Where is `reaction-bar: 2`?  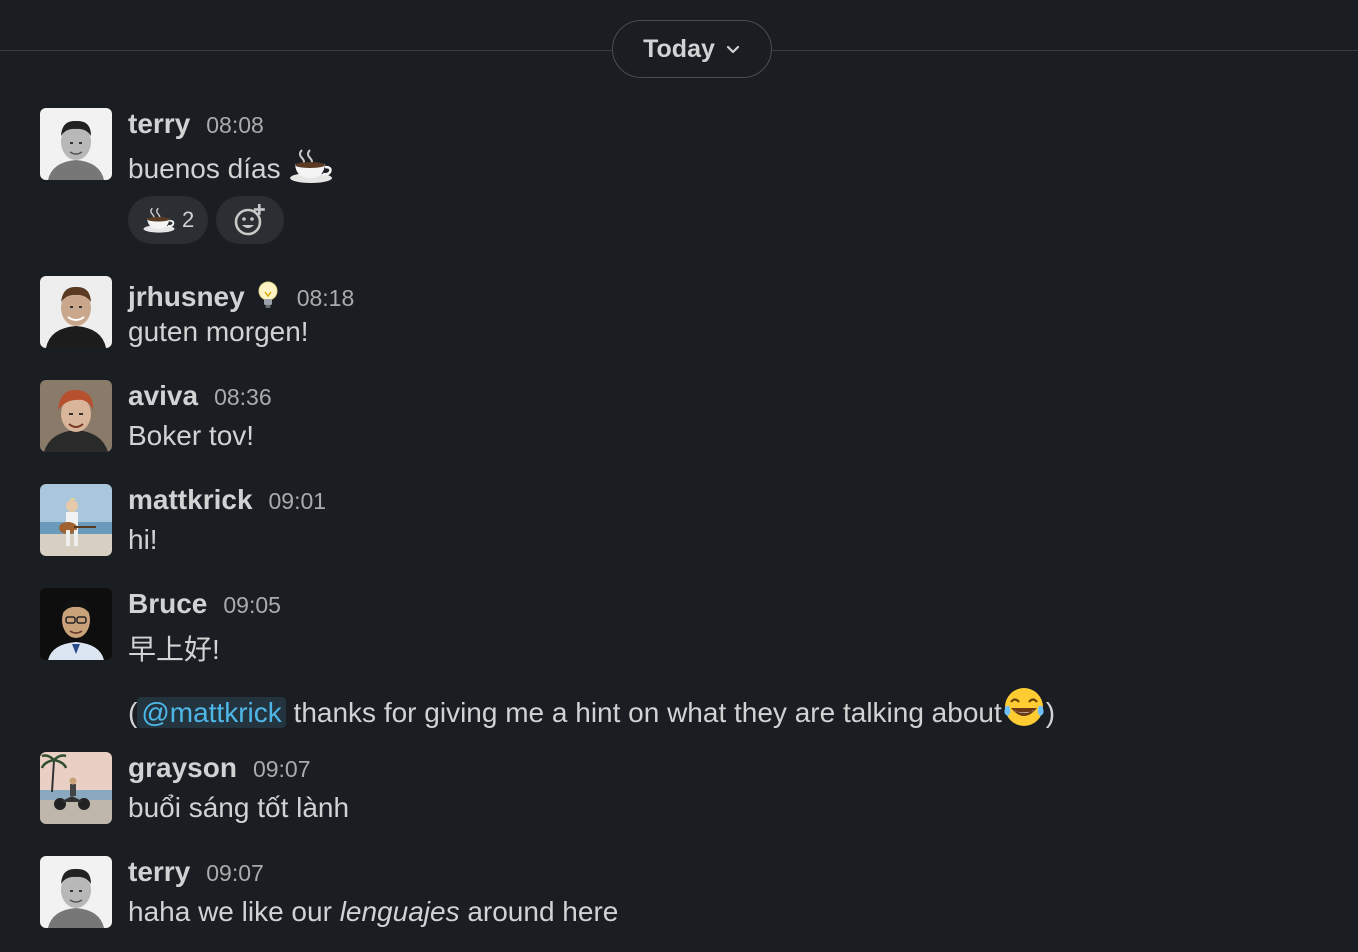
reaction-bar: 2 is located at coordinates (206, 220).